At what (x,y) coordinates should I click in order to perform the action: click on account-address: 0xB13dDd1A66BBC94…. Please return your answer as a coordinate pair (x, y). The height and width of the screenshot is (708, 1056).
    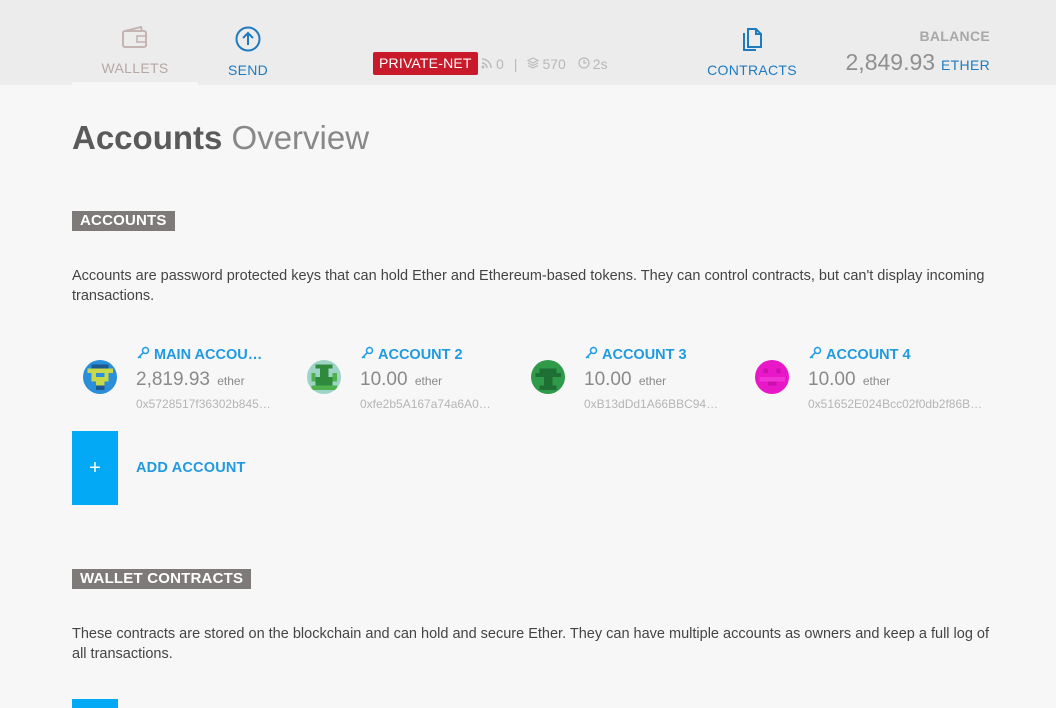
    Looking at the image, I should click on (651, 404).